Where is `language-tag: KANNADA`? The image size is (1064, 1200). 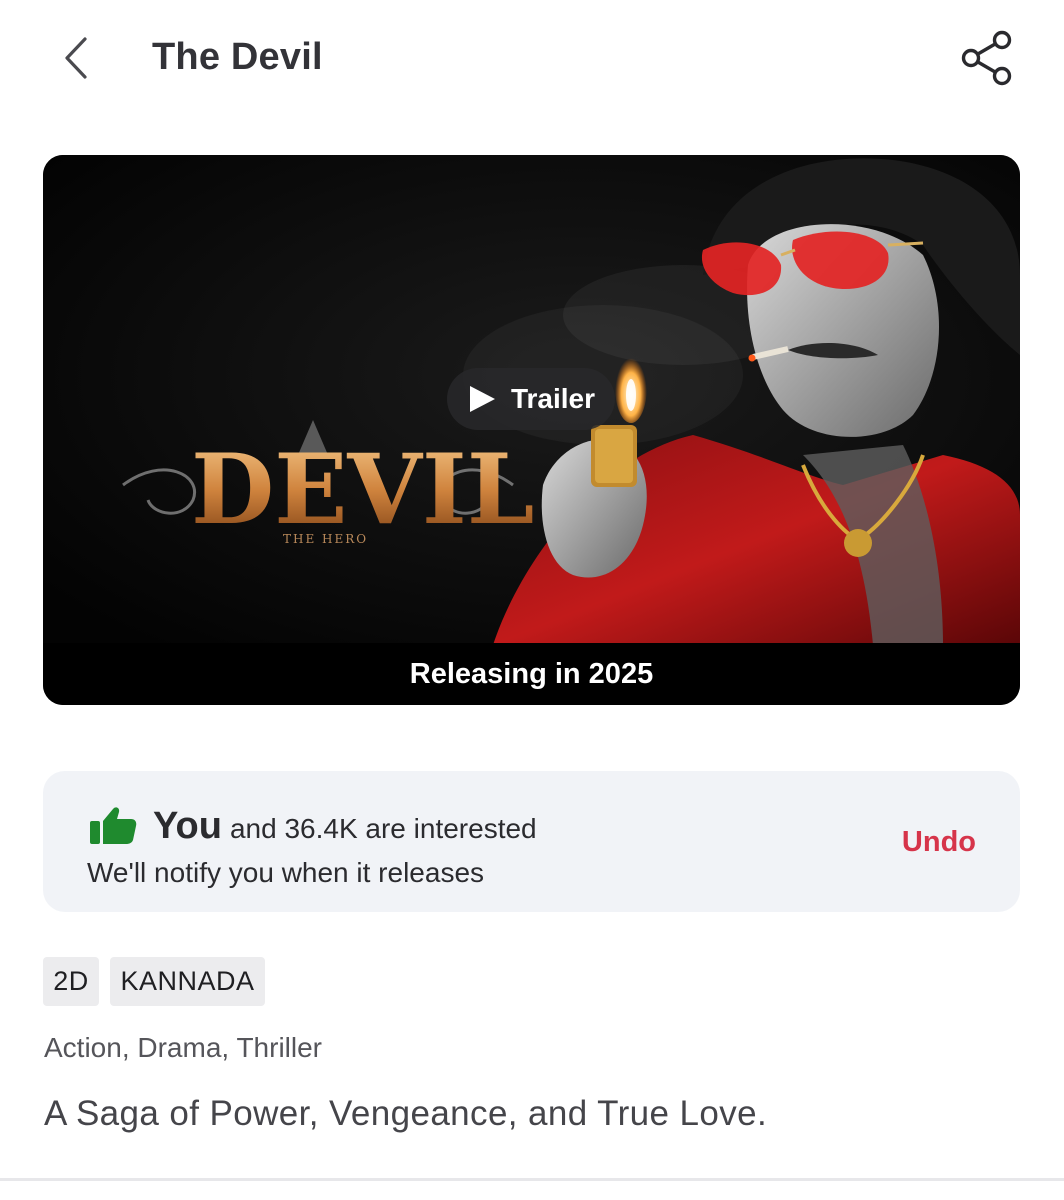 language-tag: KANNADA is located at coordinates (187, 981).